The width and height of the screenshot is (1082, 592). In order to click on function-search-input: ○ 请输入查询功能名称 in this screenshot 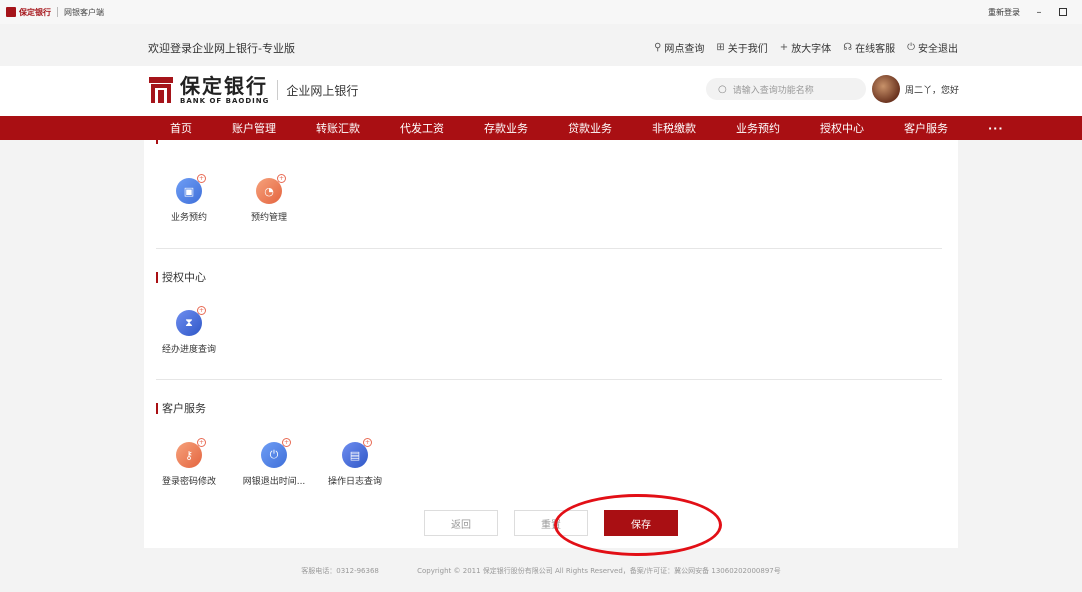, I will do `click(786, 89)`.